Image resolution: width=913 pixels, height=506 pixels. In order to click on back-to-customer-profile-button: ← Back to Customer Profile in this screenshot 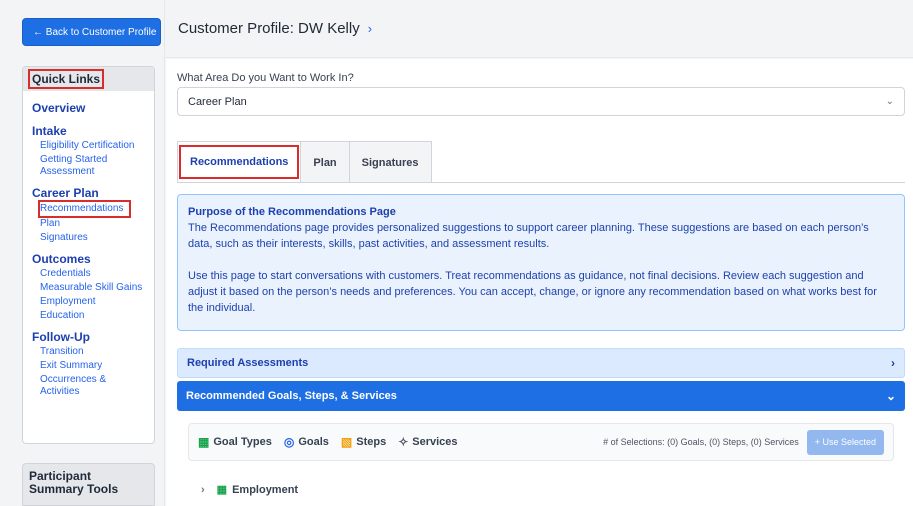, I will do `click(91, 32)`.